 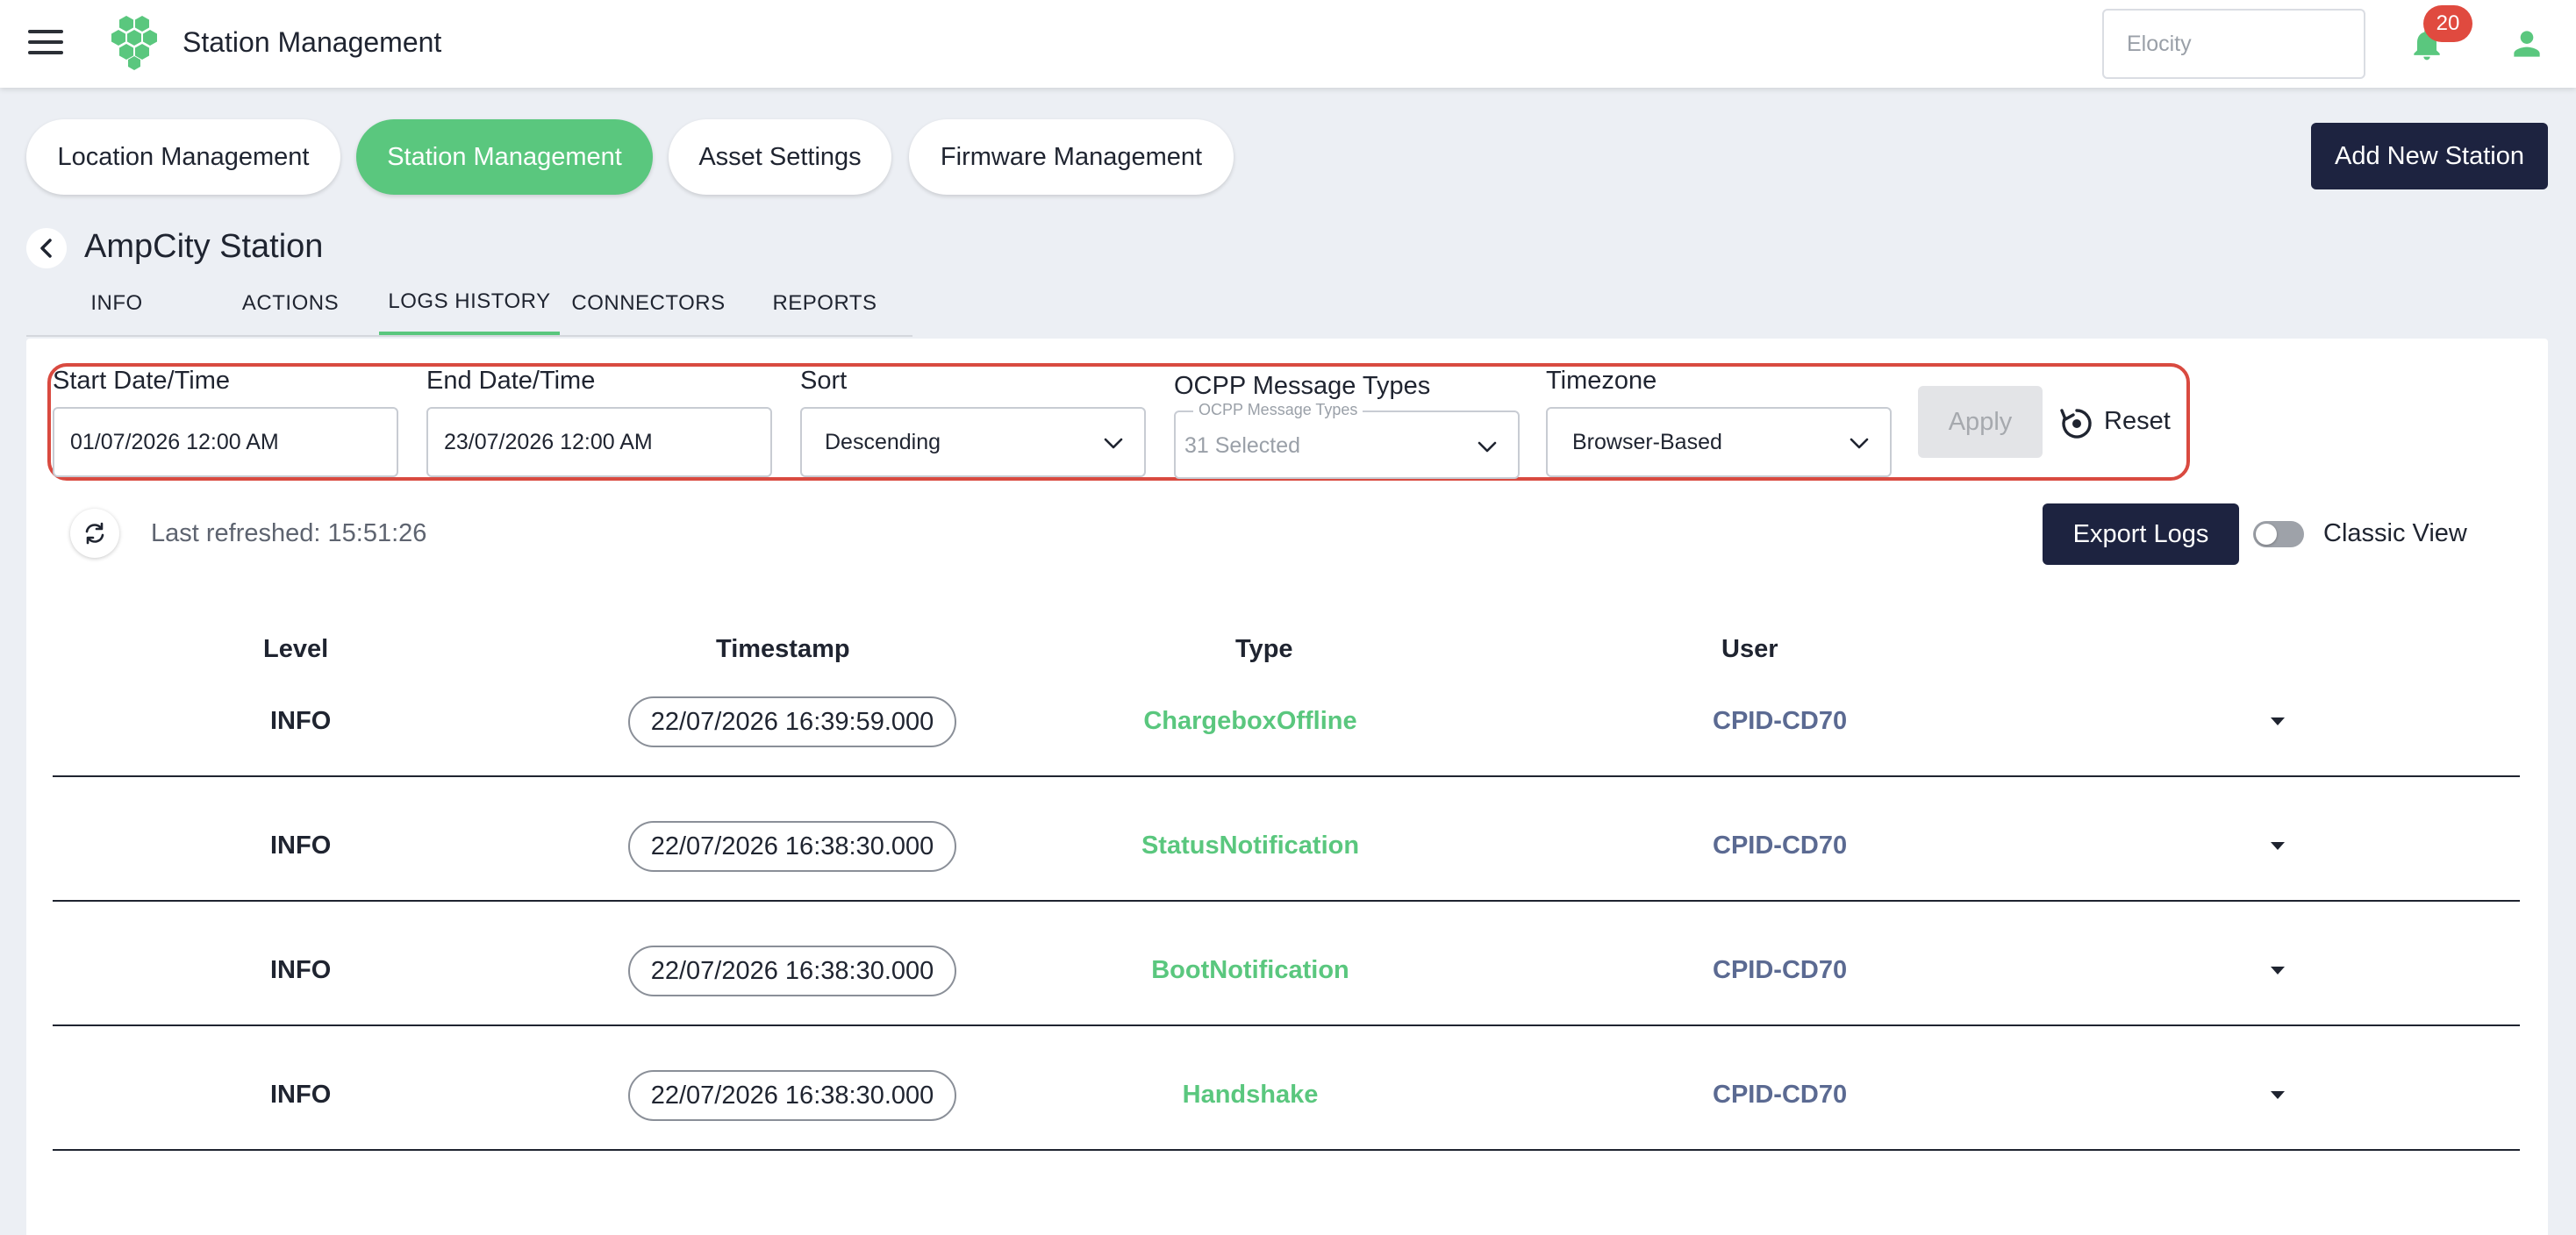 What do you see at coordinates (1347, 439) in the screenshot?
I see `message-types-select: OCPP Message Types 31 Selected` at bounding box center [1347, 439].